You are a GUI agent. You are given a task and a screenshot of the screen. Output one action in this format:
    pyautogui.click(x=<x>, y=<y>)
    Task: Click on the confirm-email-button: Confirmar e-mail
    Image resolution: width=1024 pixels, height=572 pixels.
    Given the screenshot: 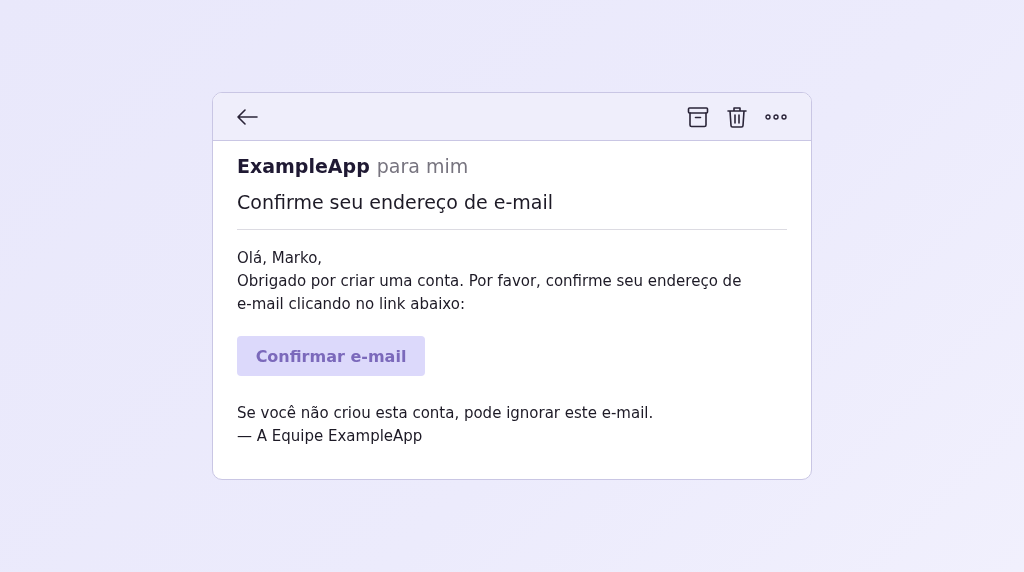 What is the action you would take?
    pyautogui.click(x=331, y=356)
    